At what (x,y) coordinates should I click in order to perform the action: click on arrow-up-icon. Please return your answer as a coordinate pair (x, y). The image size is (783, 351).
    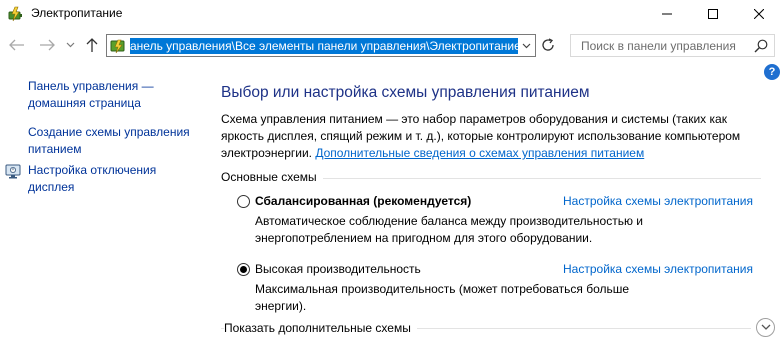
    Looking at the image, I should click on (92, 45).